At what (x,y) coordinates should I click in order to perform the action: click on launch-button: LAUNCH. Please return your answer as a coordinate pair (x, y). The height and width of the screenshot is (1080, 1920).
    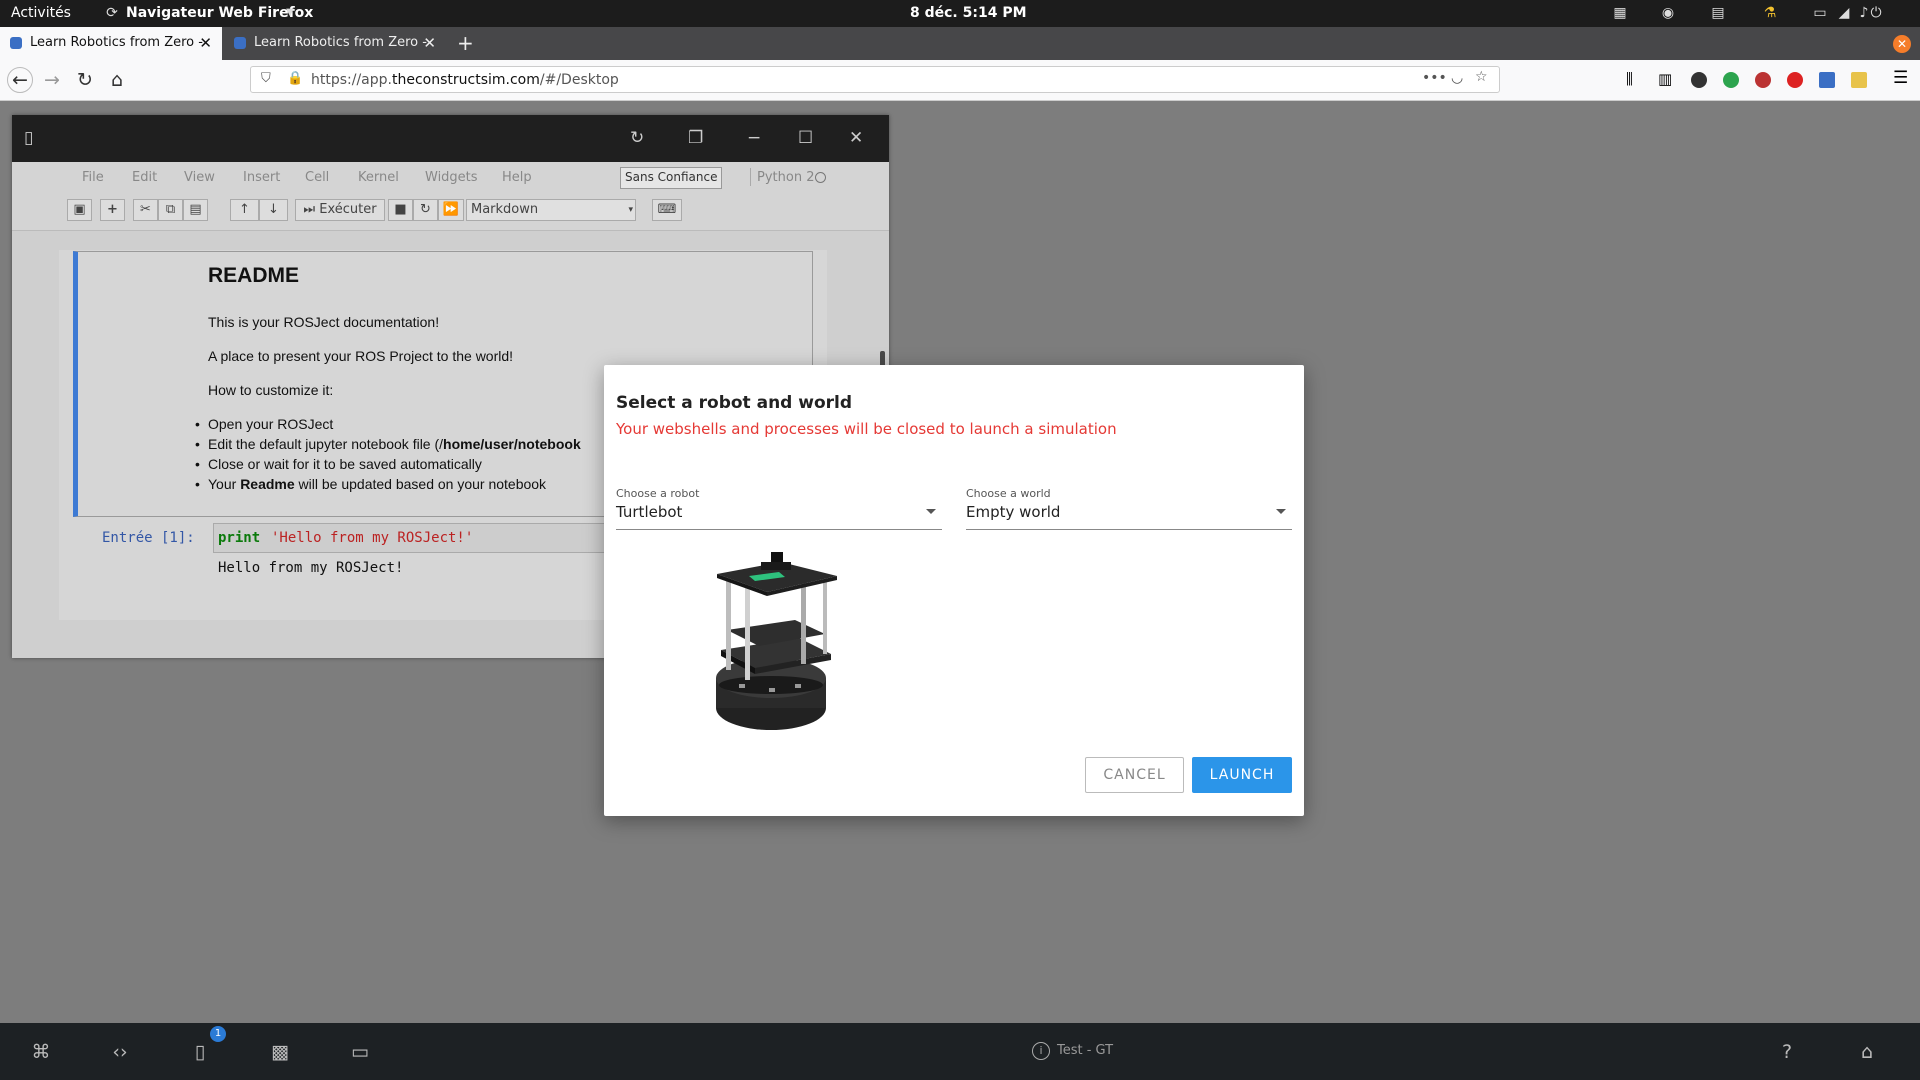
    Looking at the image, I should click on (1242, 775).